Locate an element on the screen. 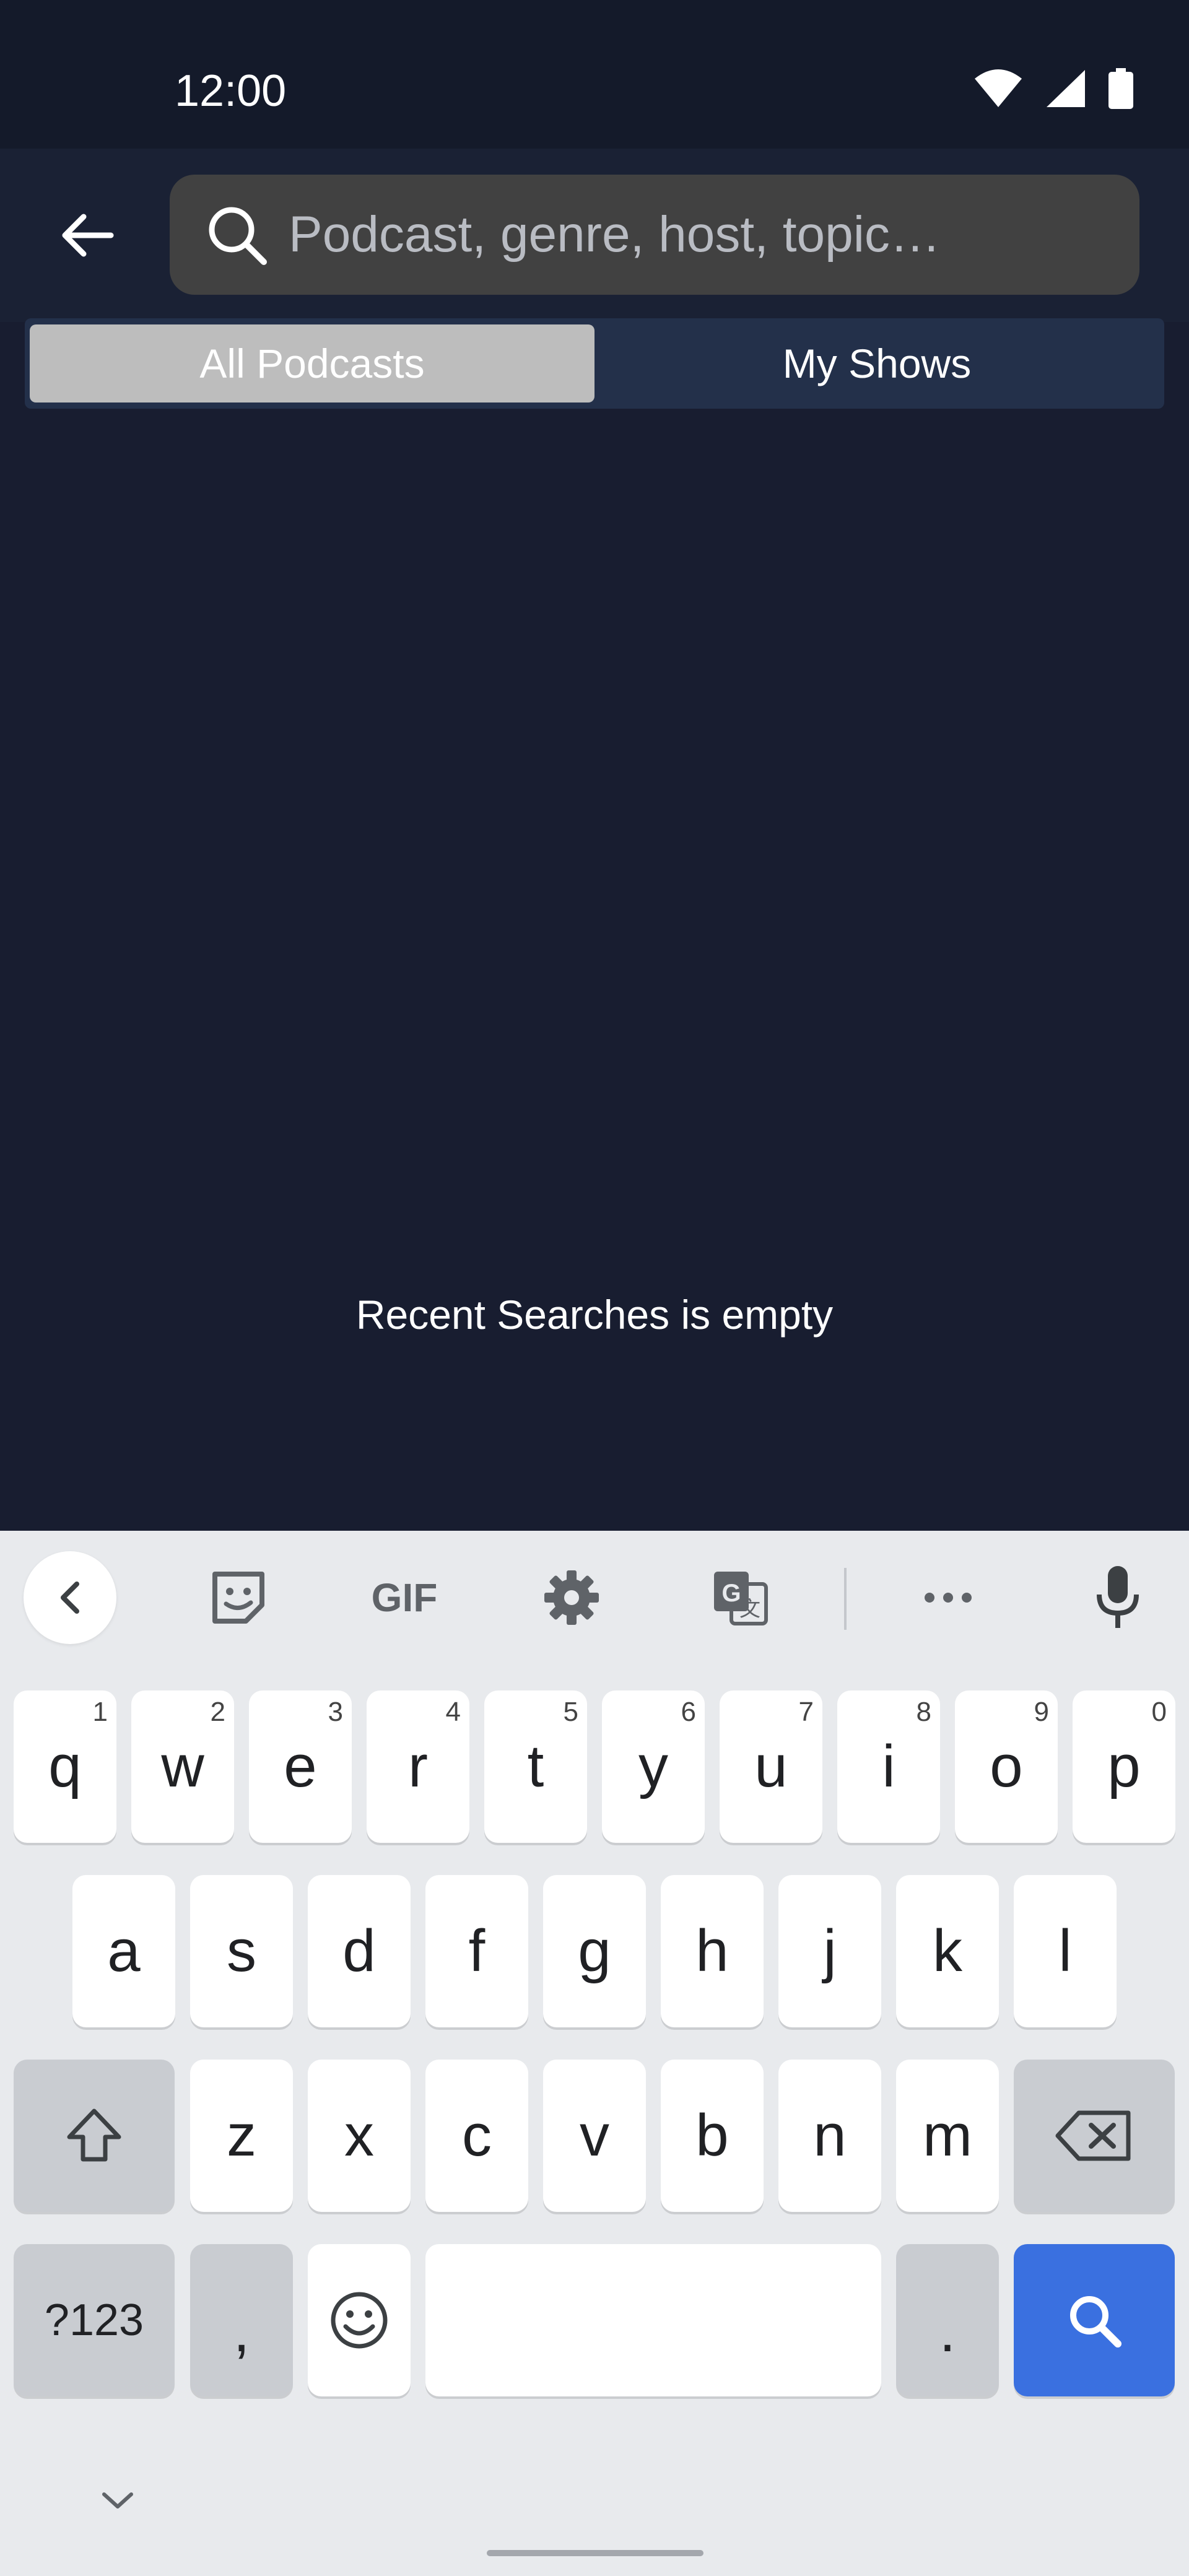 This screenshot has width=1189, height=2576. emoji-key is located at coordinates (359, 2320).